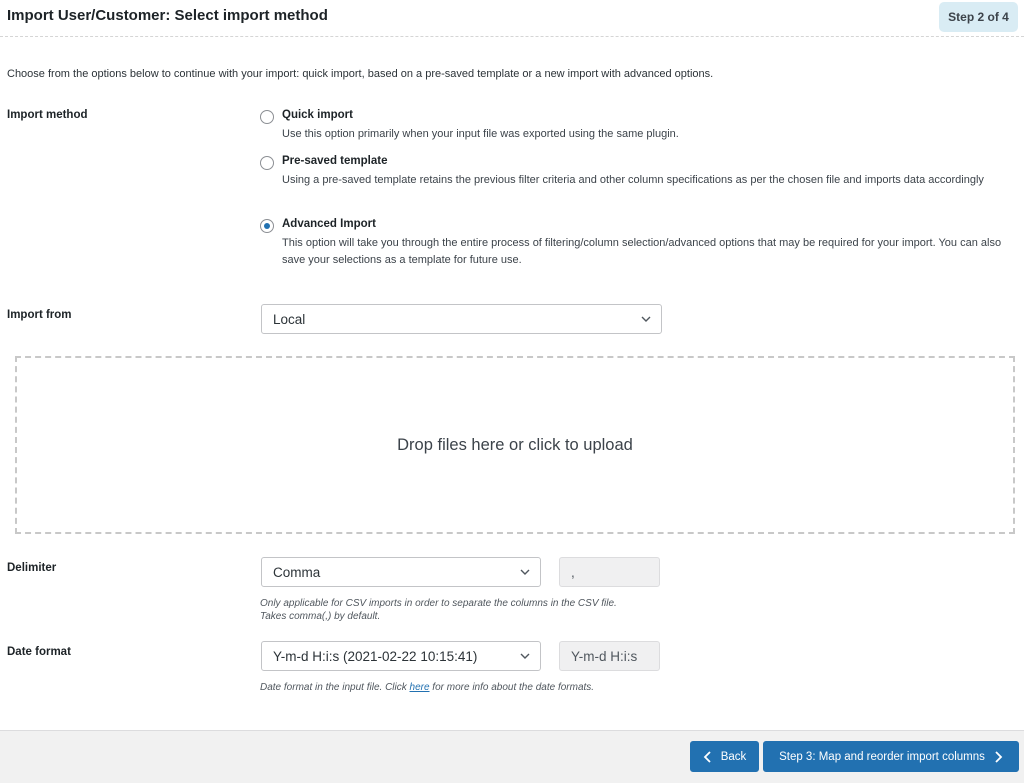 The image size is (1024, 783). What do you see at coordinates (978, 17) in the screenshot?
I see `step-badge: Step 2 of 4` at bounding box center [978, 17].